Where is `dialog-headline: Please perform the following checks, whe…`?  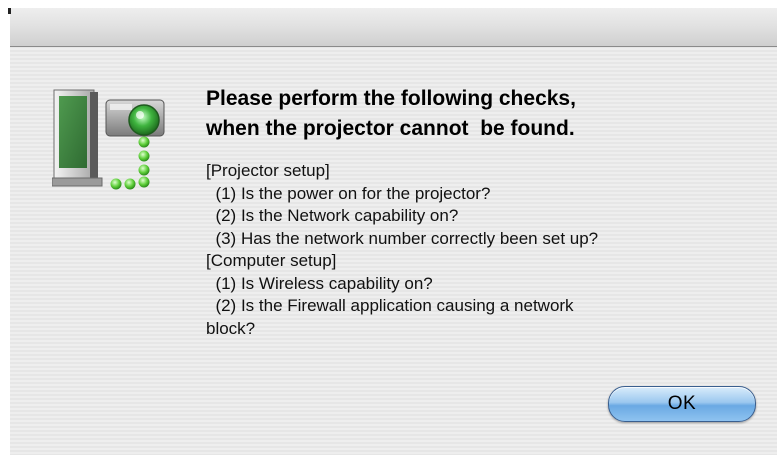 dialog-headline: Please perform the following checks, whe… is located at coordinates (476, 114).